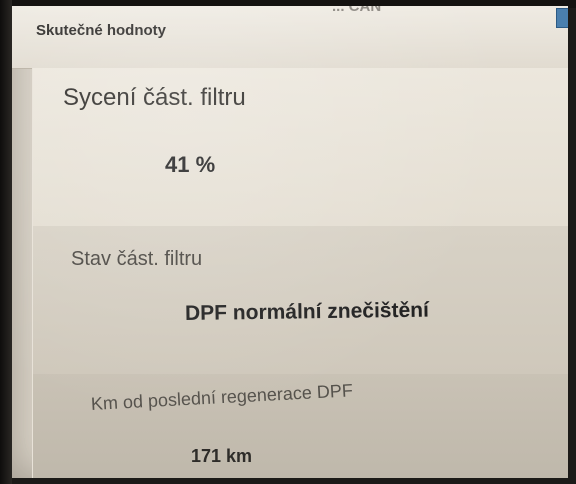  I want to click on corner-button, so click(562, 18).